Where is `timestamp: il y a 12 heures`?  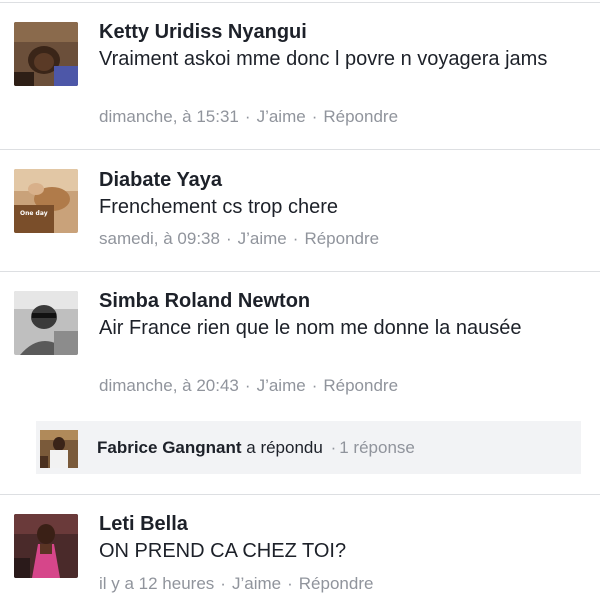
timestamp: il y a 12 heures is located at coordinates (156, 583).